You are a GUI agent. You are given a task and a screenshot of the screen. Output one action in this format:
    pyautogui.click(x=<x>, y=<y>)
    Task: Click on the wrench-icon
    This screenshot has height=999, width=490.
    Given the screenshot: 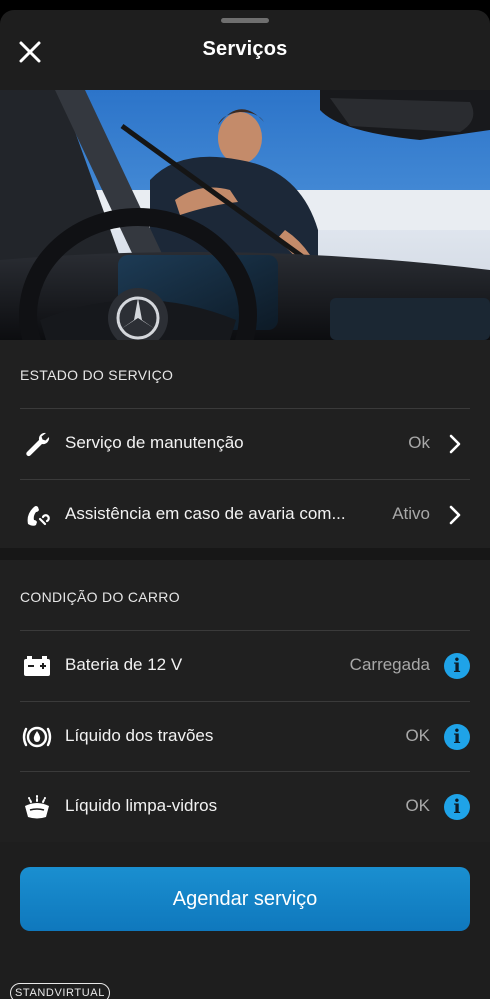 What is the action you would take?
    pyautogui.click(x=37, y=444)
    